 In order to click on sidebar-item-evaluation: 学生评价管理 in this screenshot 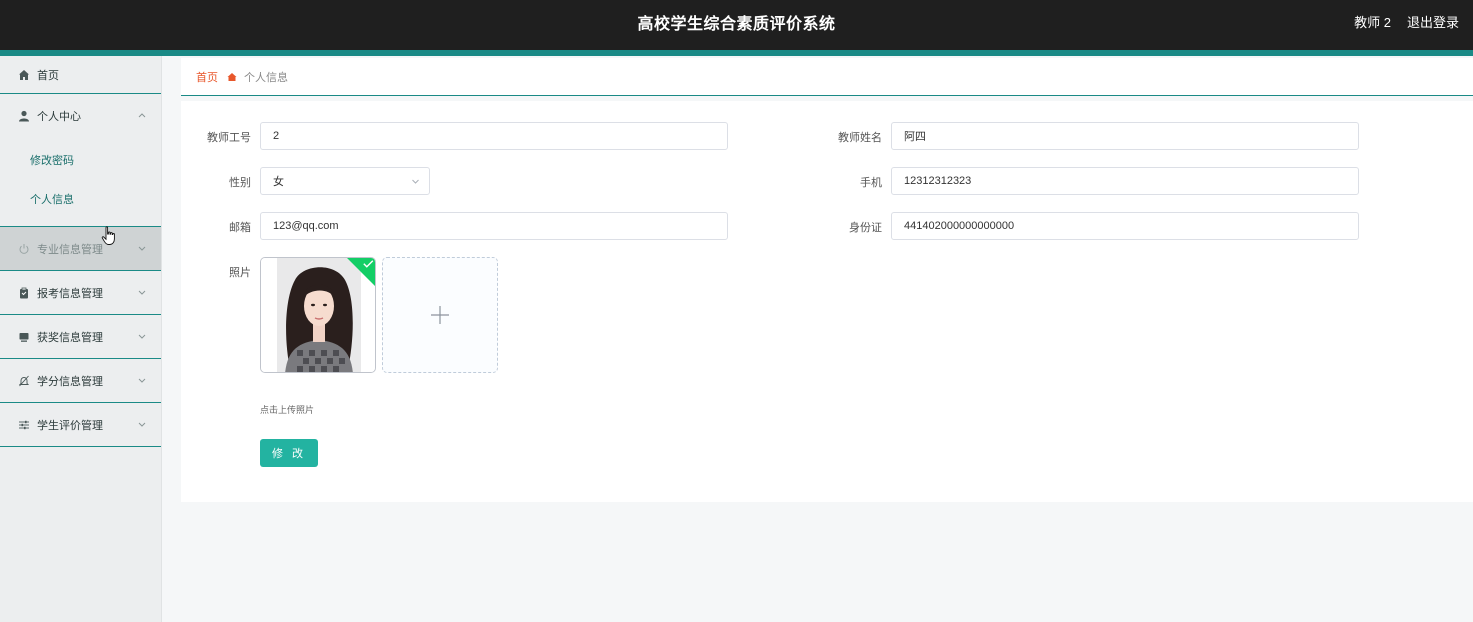, I will do `click(80, 425)`.